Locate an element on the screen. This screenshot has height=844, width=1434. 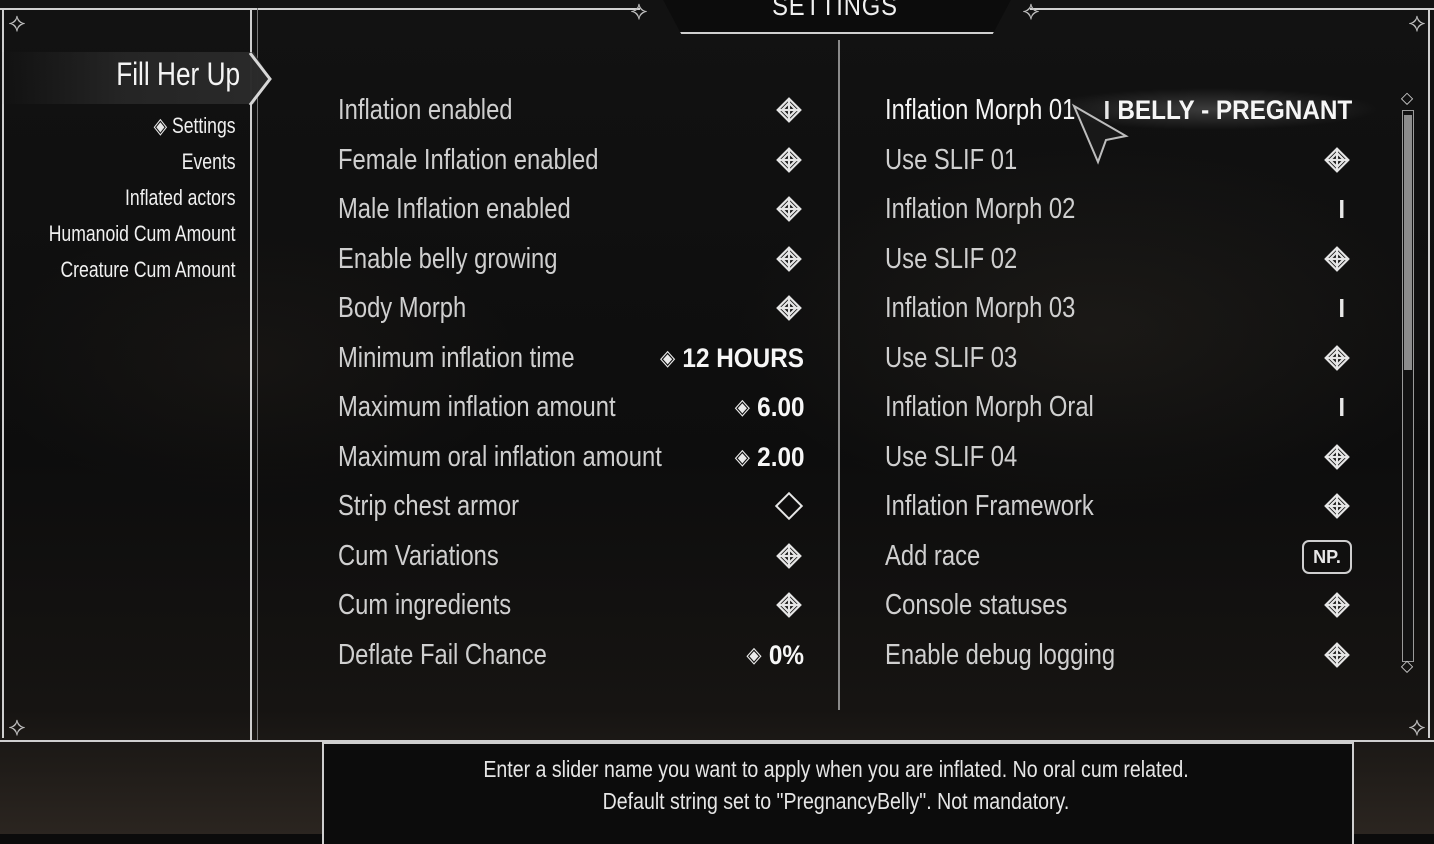
option-row: Enable debug logging is located at coordinates (1118, 655).